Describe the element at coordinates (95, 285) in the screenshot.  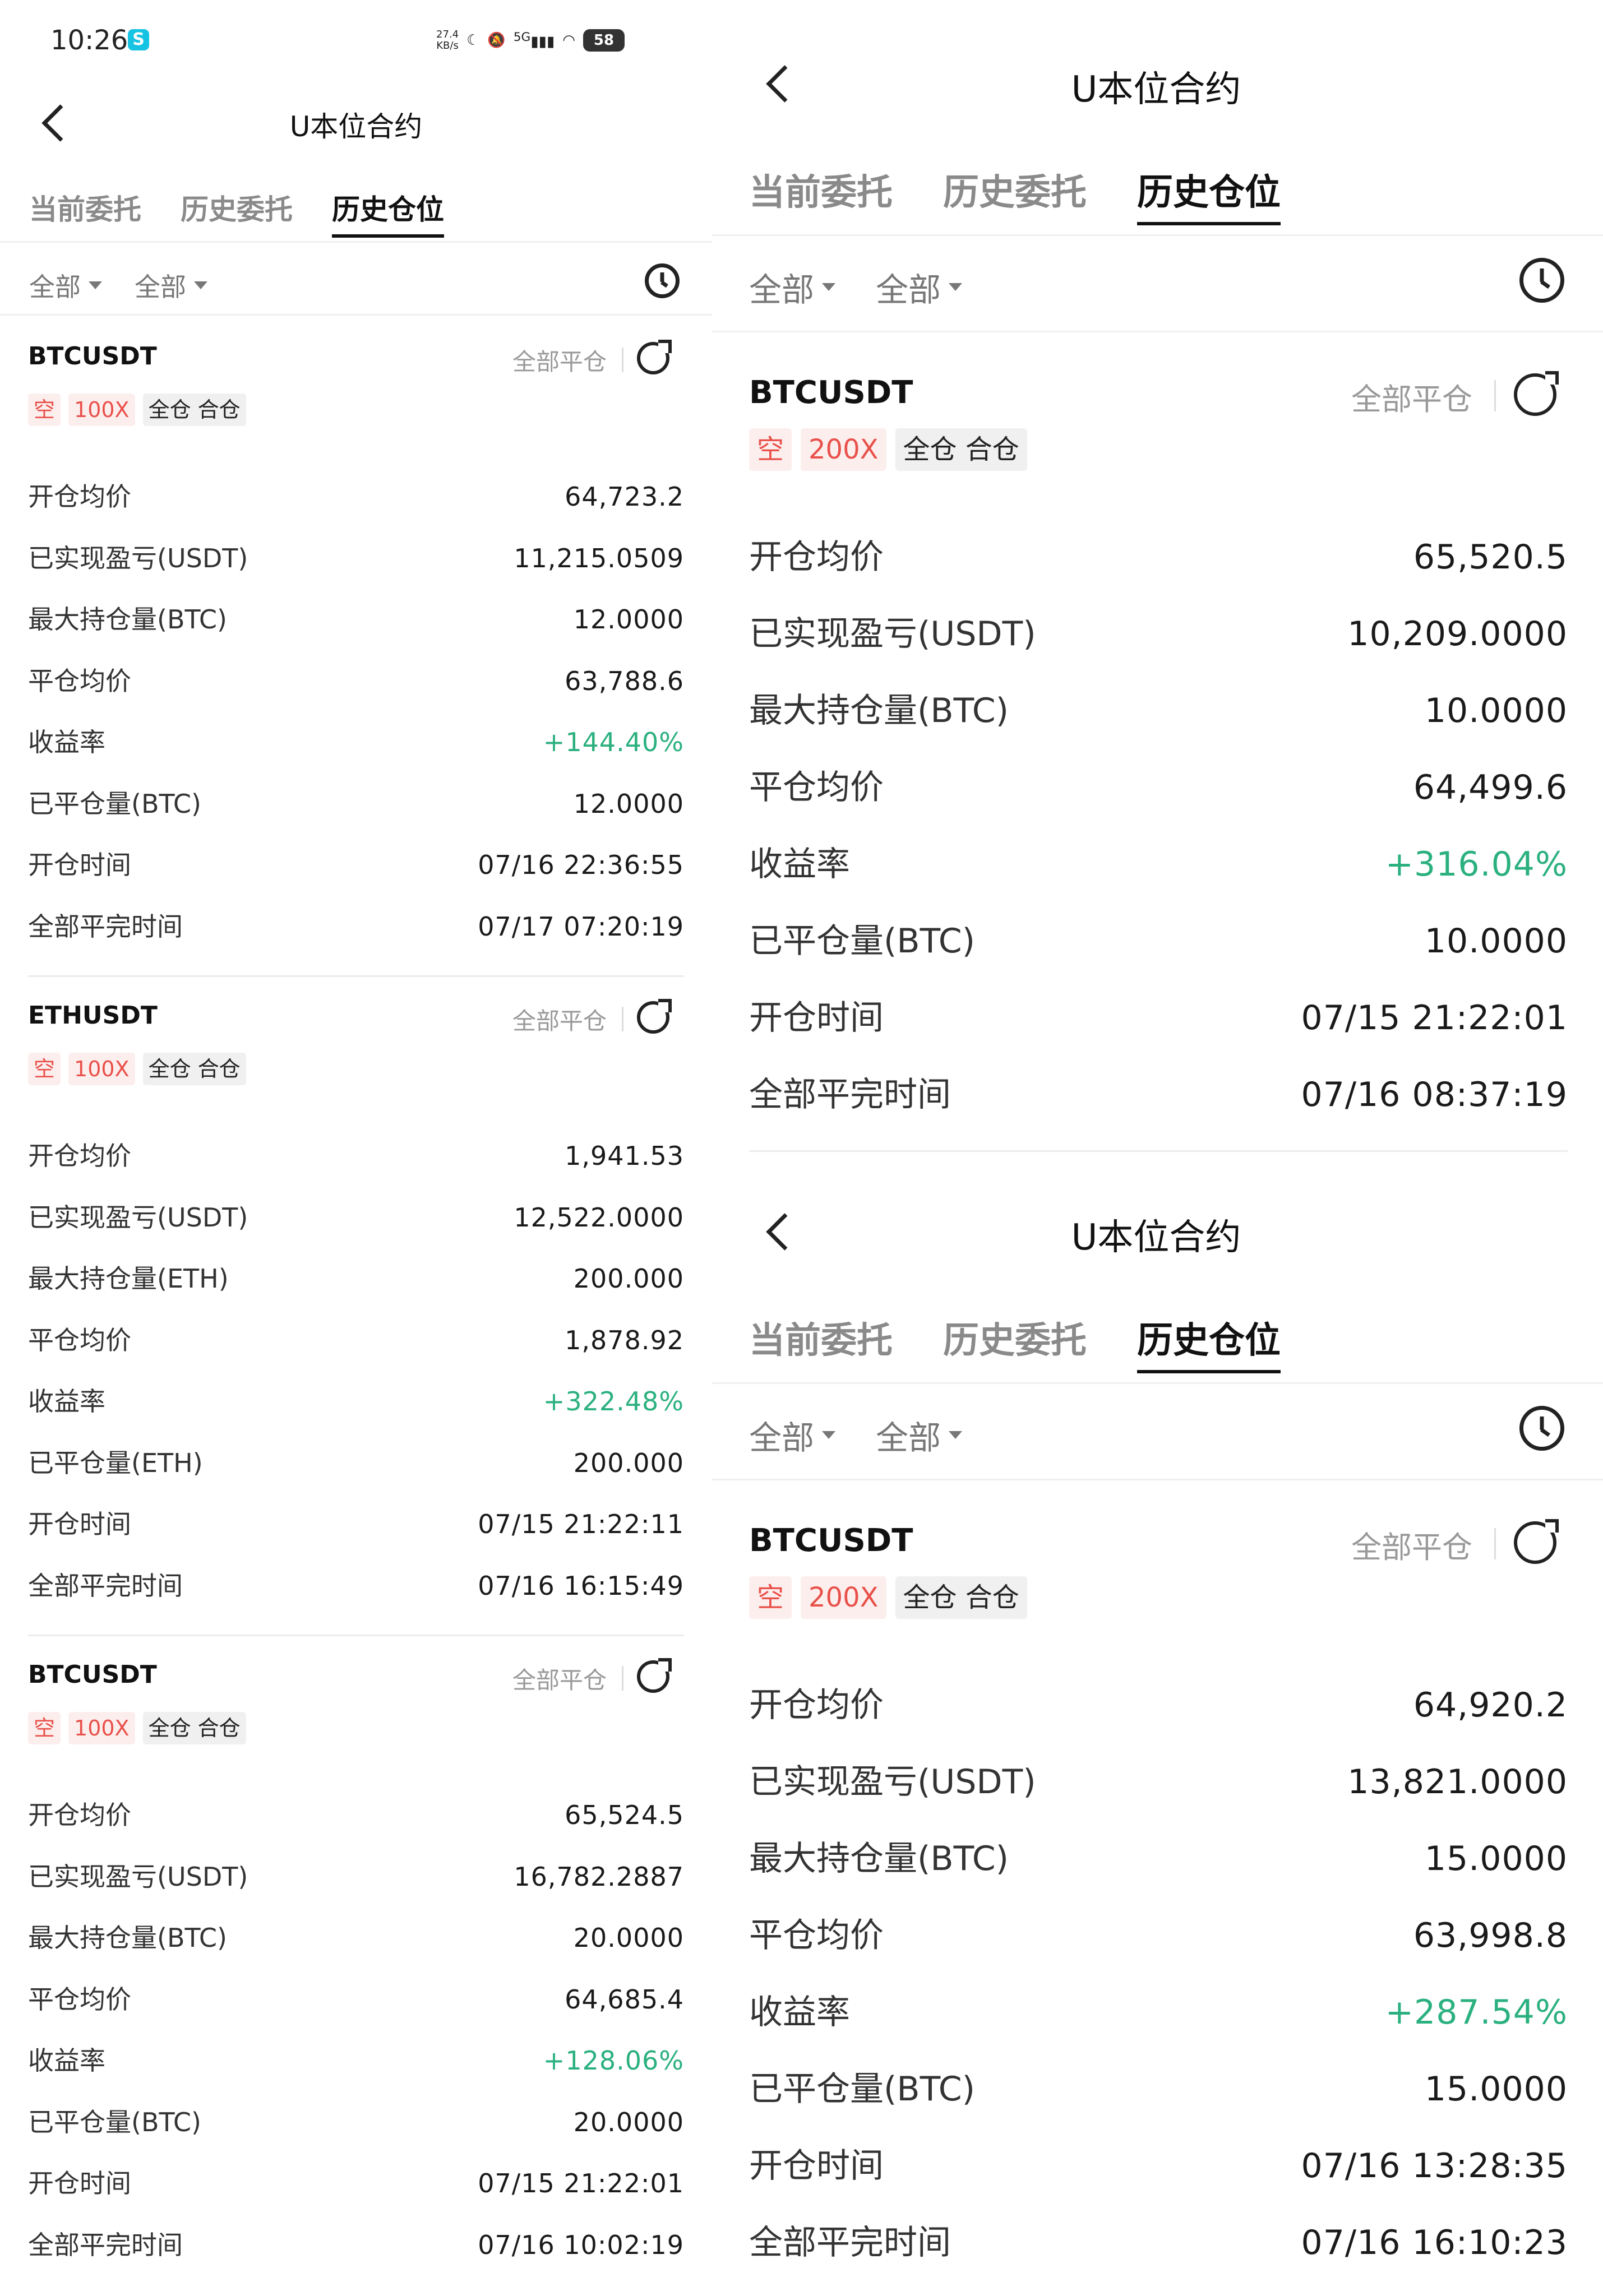
I see `caret-down-icon` at that location.